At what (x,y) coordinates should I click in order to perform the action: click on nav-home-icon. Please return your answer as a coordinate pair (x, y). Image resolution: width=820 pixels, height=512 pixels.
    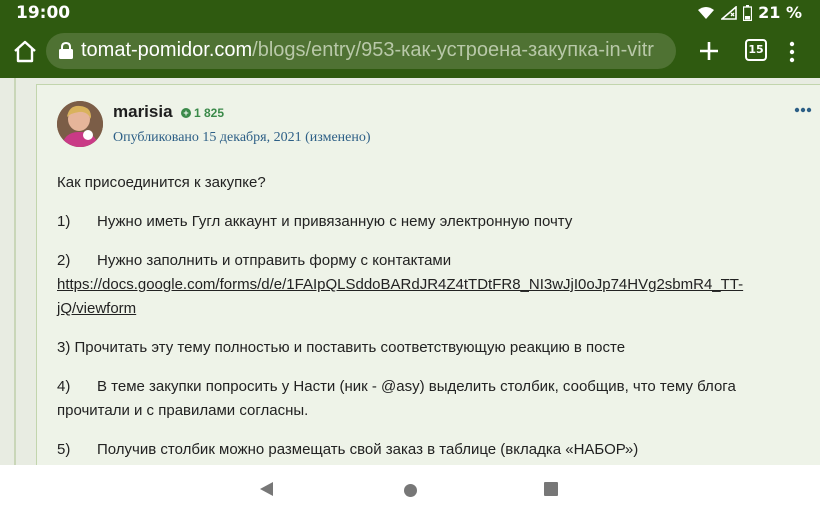
    Looking at the image, I should click on (410, 490).